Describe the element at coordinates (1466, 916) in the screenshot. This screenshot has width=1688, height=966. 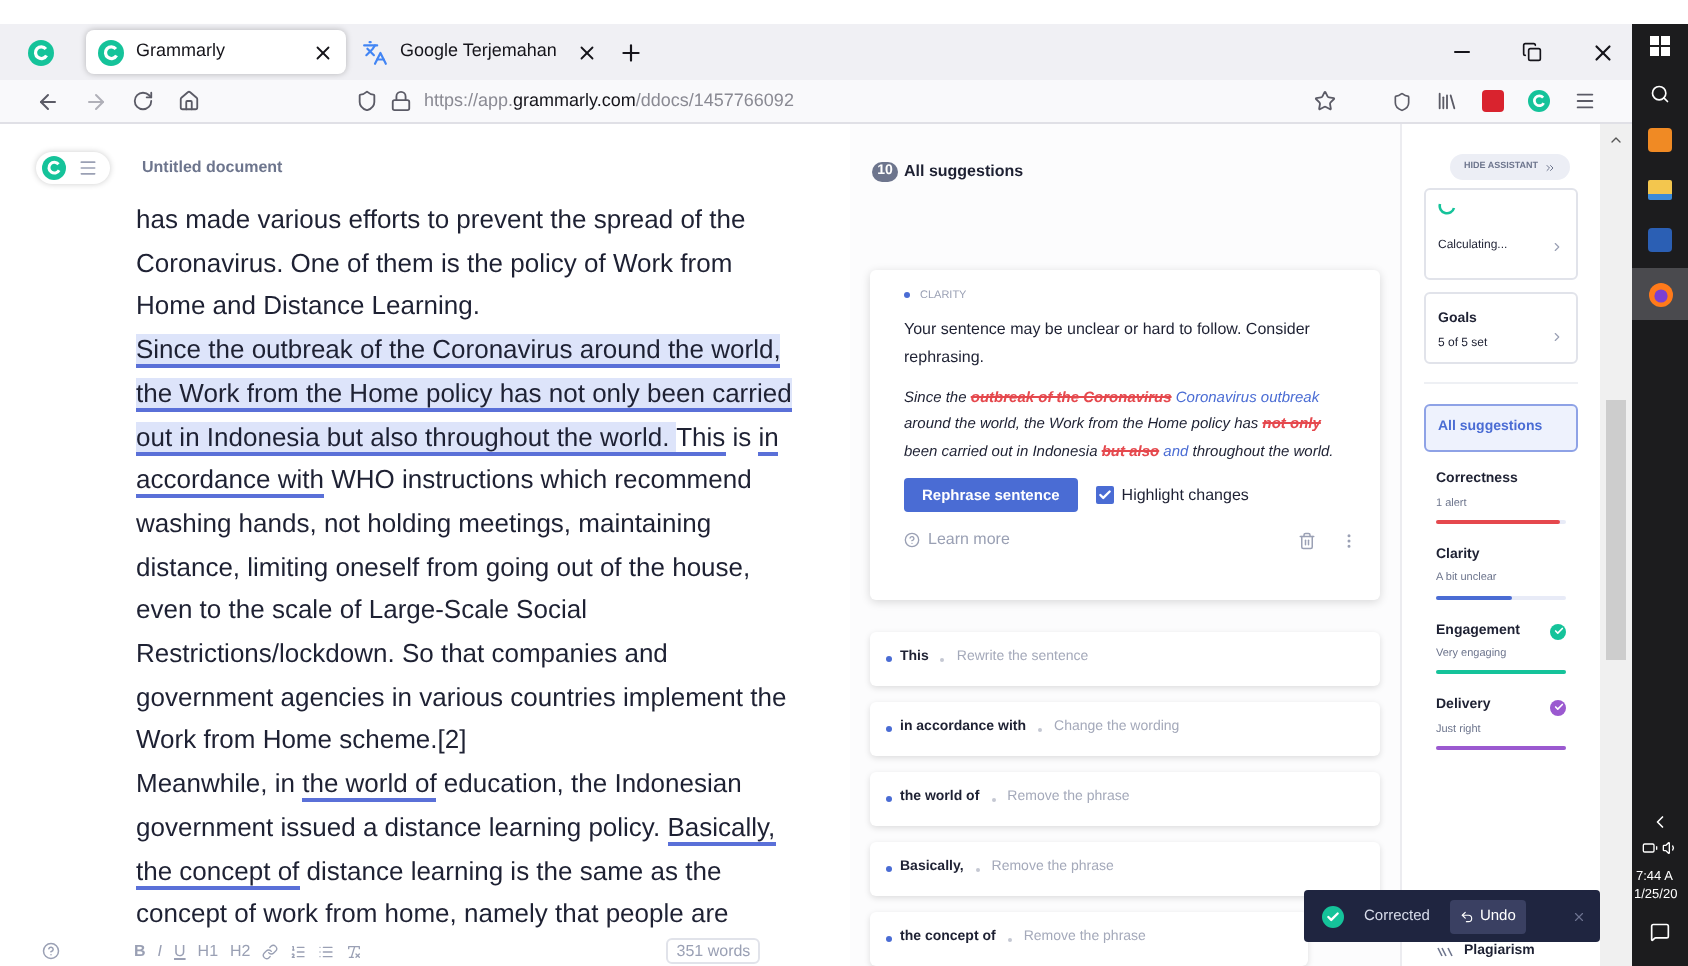
I see `undo-icon` at that location.